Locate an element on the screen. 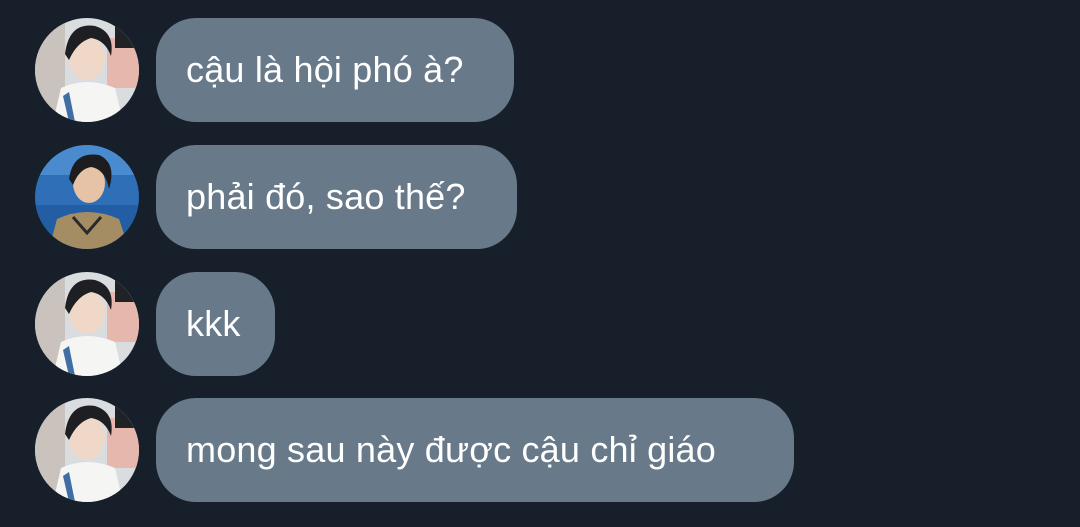 This screenshot has width=1080, height=527. message-bubble: mong sau này được cậu chỉ giáo is located at coordinates (475, 450).